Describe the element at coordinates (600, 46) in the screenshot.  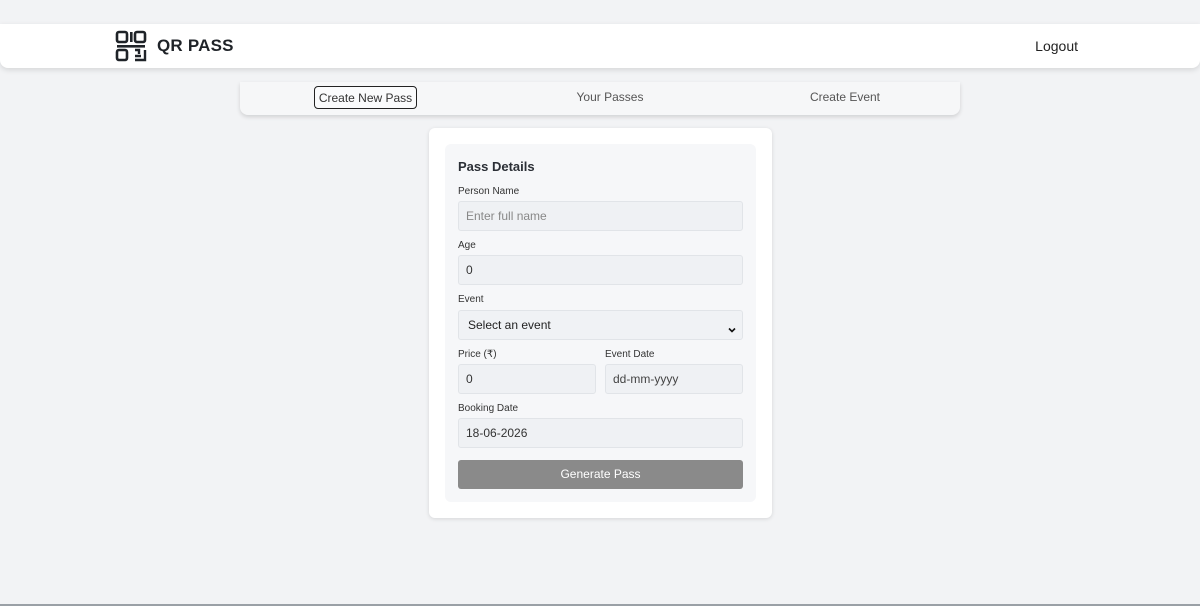
I see `top-navbar: QR PASS Logout` at that location.